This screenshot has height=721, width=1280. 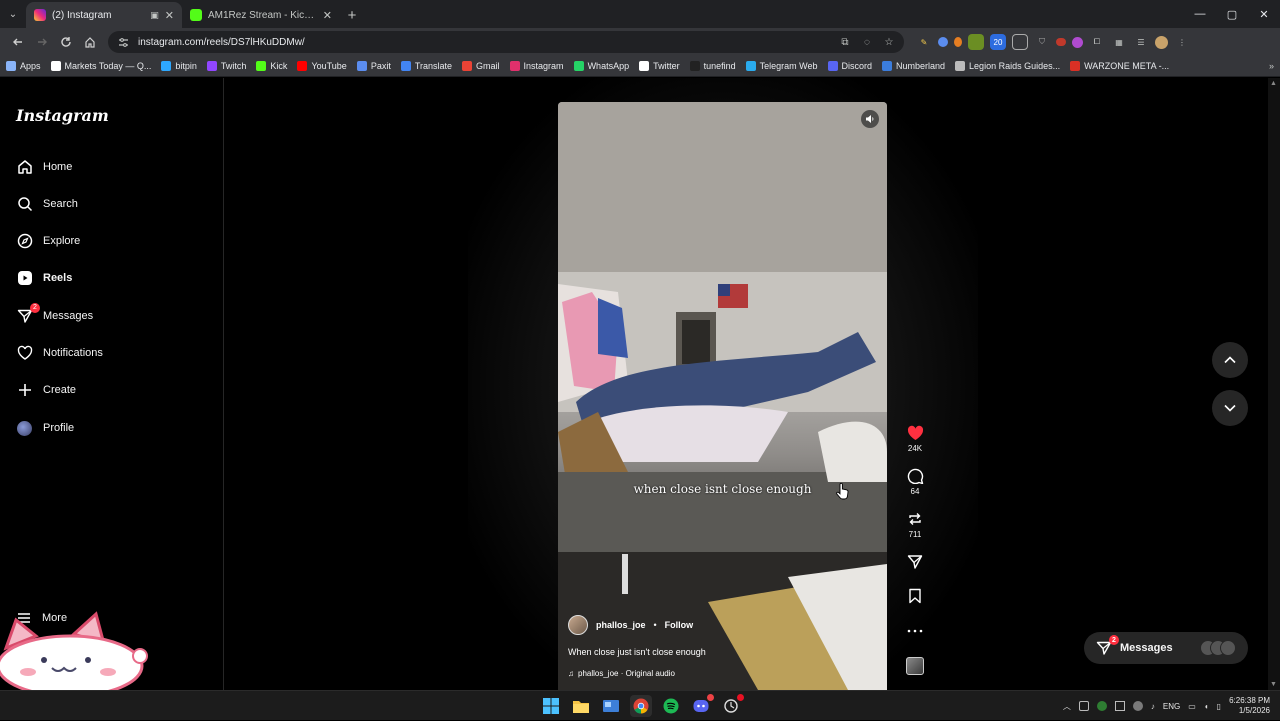 I want to click on sidebar-item-reels: Reels, so click(x=44, y=278).